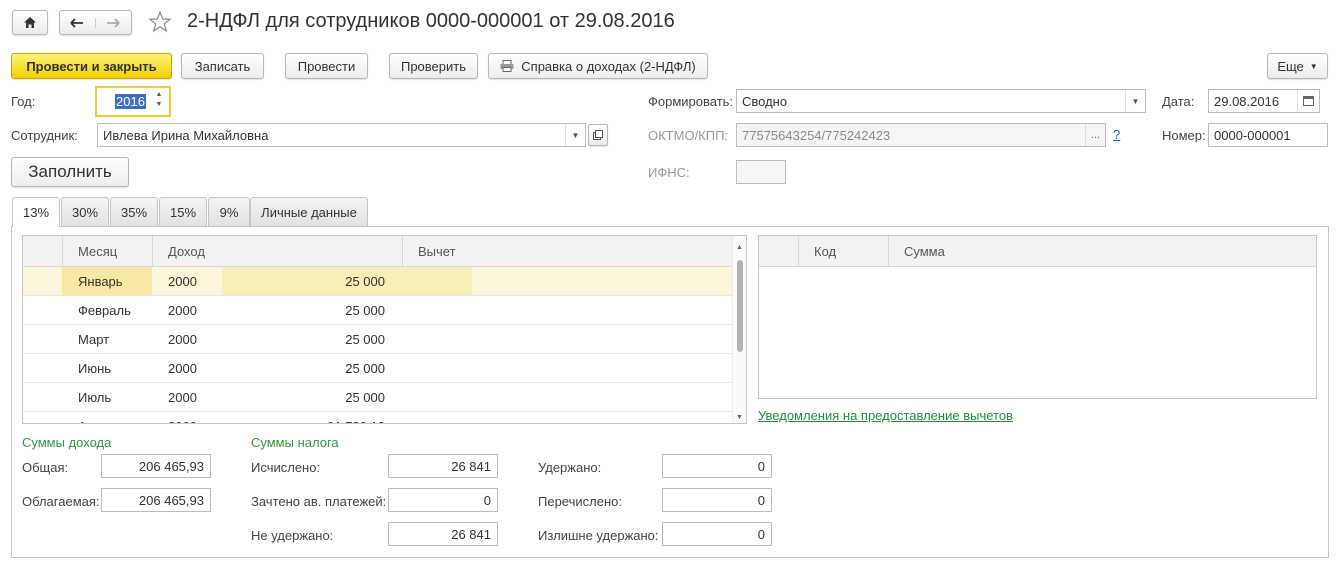  Describe the element at coordinates (487, 500) in the screenshot. I see `tax-credited-value: 0` at that location.